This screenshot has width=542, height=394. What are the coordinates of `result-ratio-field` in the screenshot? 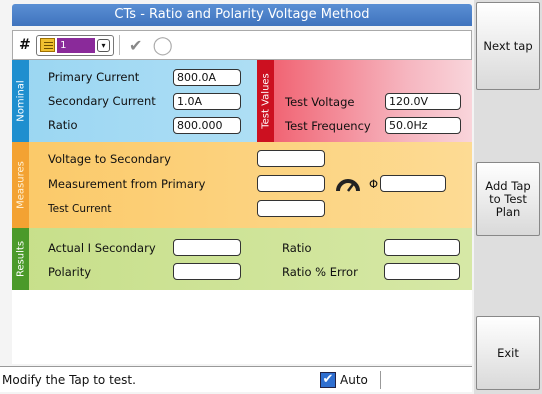 It's located at (422, 247).